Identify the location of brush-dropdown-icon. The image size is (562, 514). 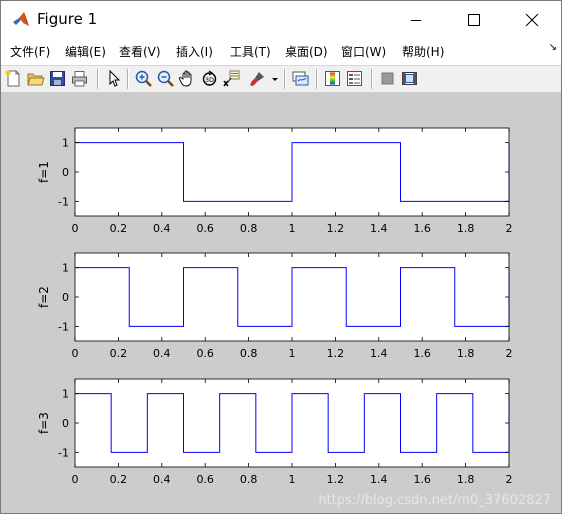
(275, 78).